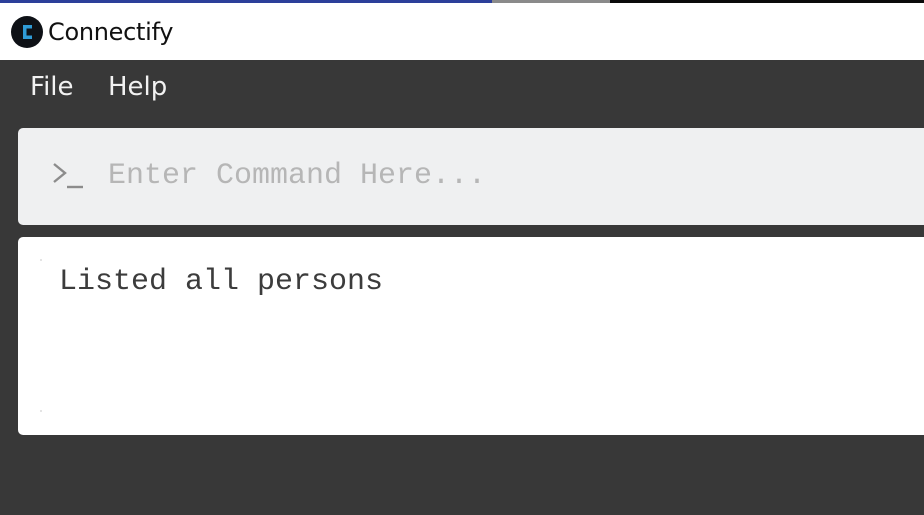 The width and height of the screenshot is (924, 515). I want to click on command-input, so click(508, 176).